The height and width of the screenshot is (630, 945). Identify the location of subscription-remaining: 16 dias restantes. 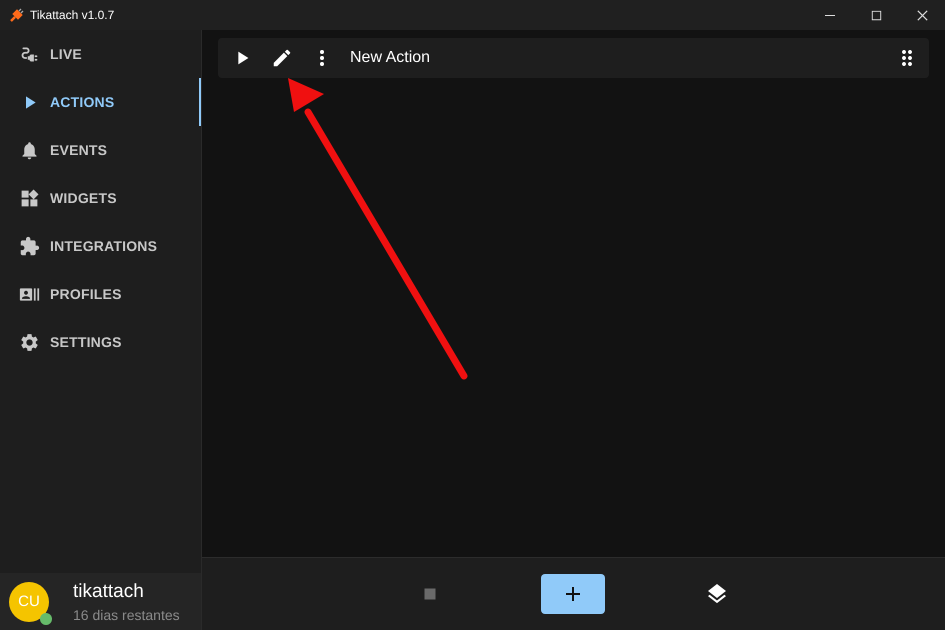
(126, 614).